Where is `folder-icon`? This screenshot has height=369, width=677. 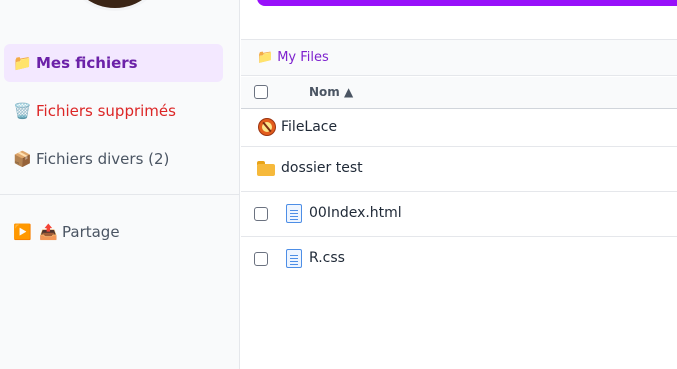 folder-icon is located at coordinates (266, 168).